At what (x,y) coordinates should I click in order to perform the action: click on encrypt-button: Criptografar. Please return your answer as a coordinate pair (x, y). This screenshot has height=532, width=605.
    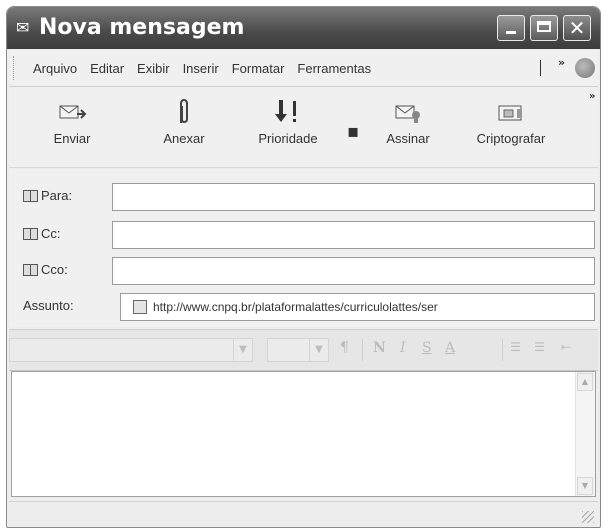
    Looking at the image, I should click on (511, 126).